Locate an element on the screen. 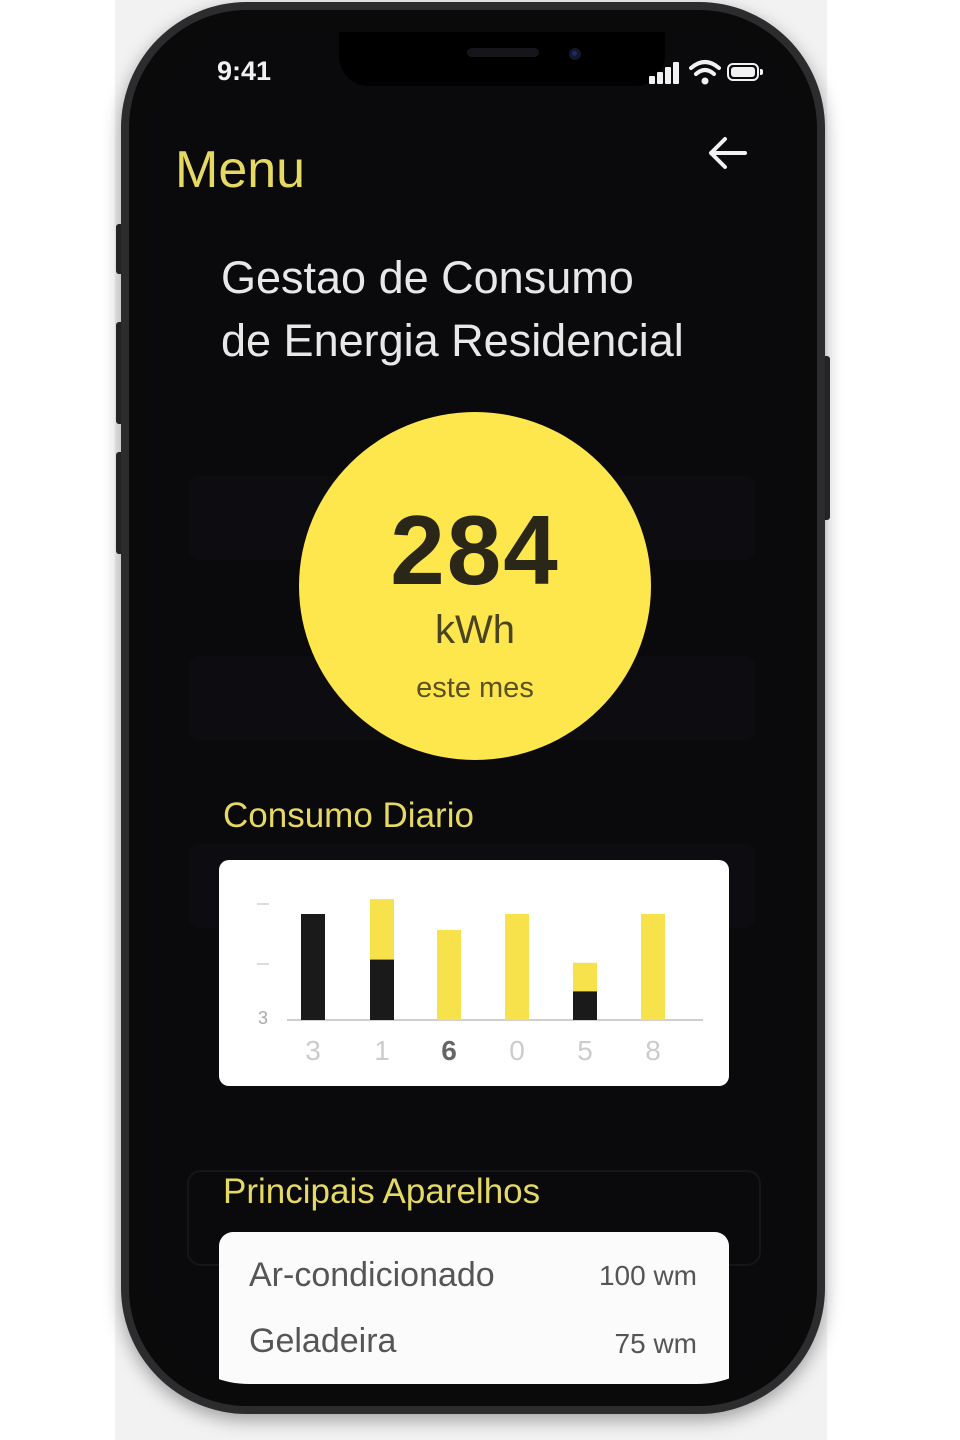  y-tick-label: 3 is located at coordinates (263, 1018).